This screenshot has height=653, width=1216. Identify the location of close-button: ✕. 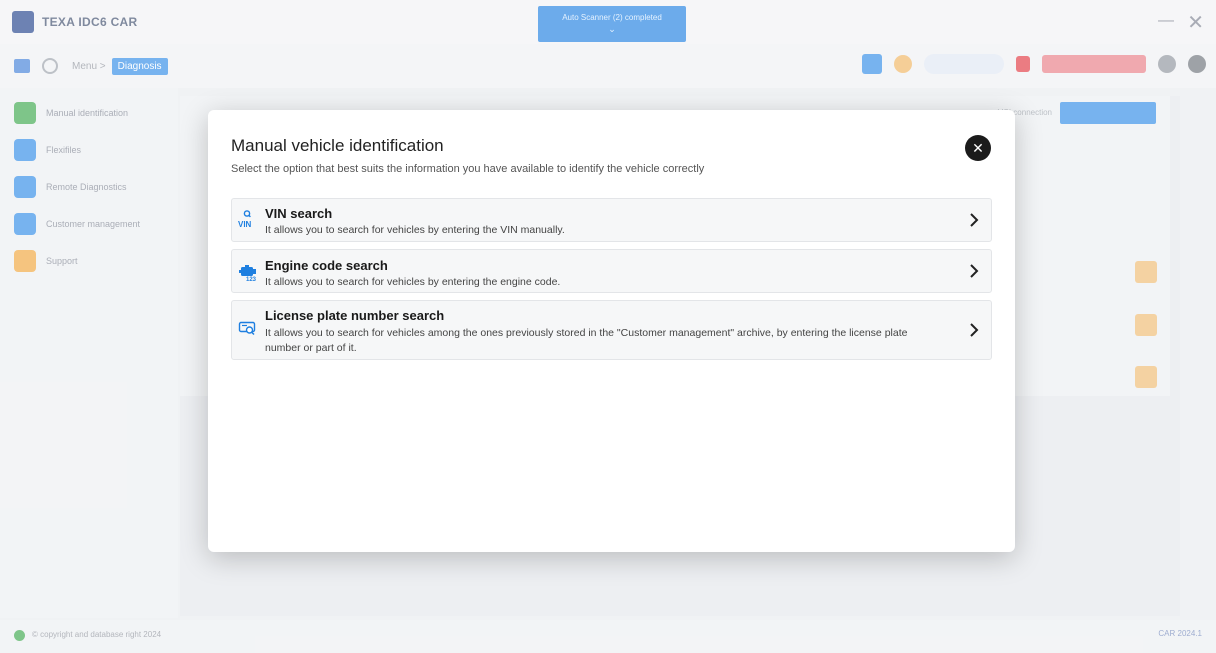
(978, 148).